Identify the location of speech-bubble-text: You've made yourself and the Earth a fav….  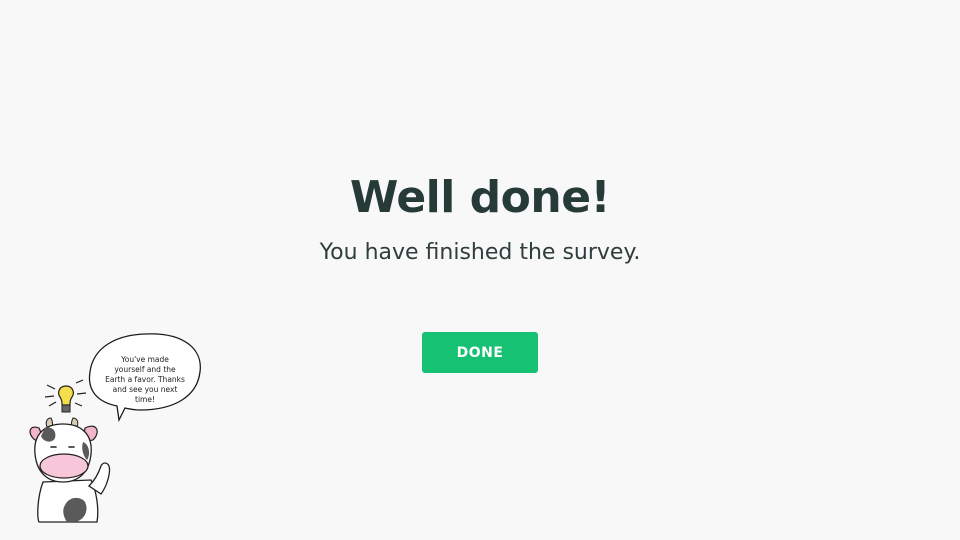
(145, 379).